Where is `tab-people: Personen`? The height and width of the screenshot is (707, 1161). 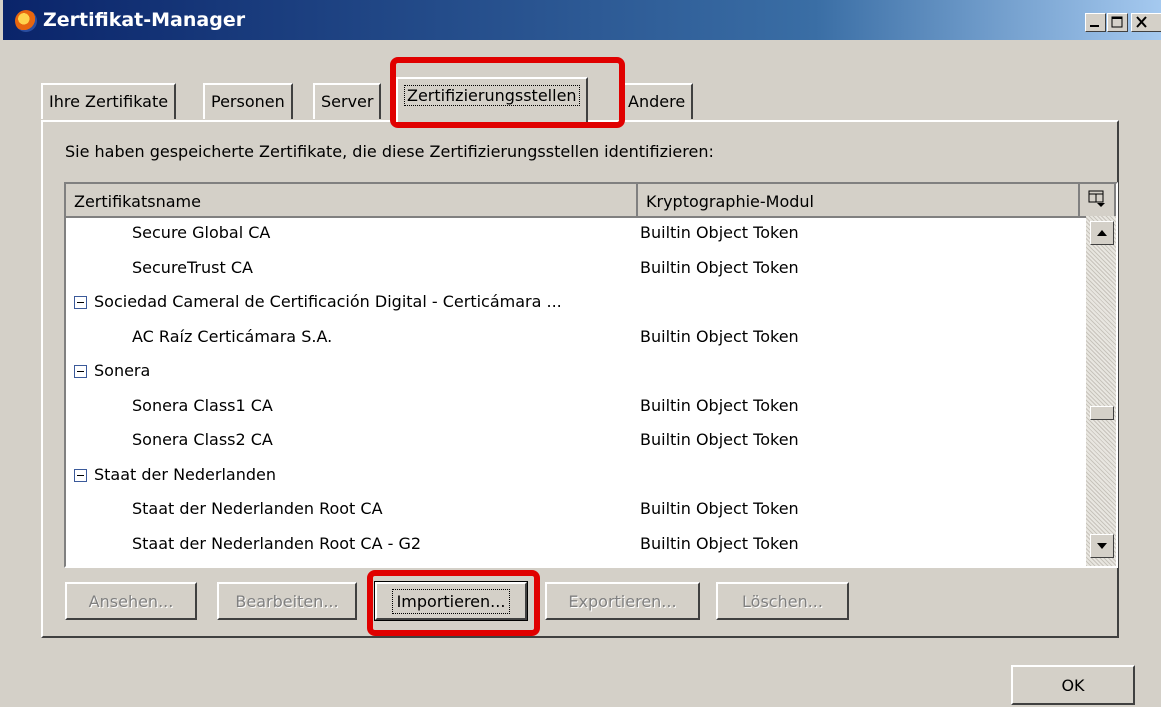 tab-people: Personen is located at coordinates (248, 101).